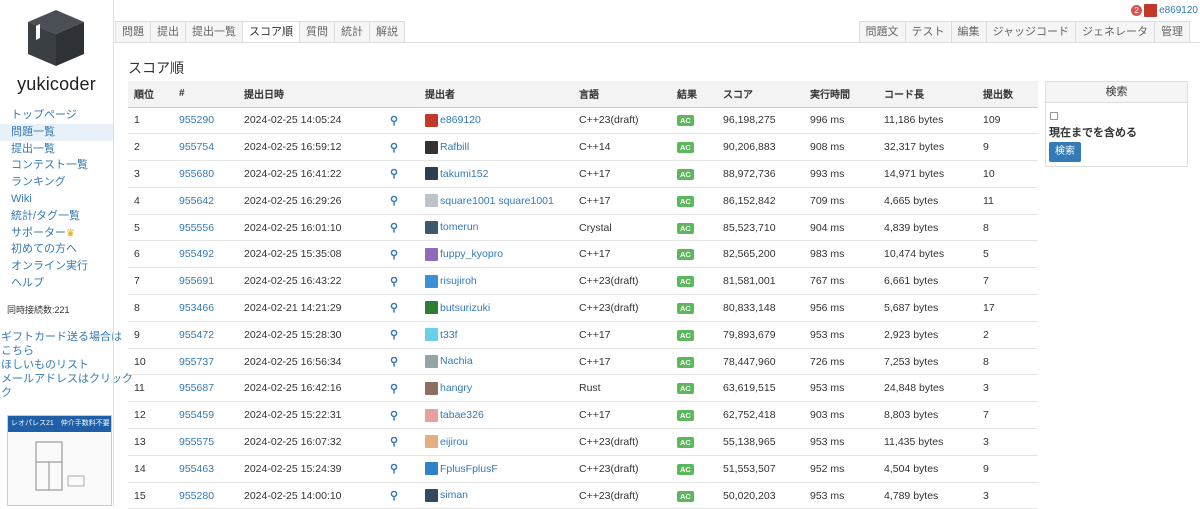  What do you see at coordinates (928, 31) in the screenshot?
I see `tab-tabs_right-1: テスト` at bounding box center [928, 31].